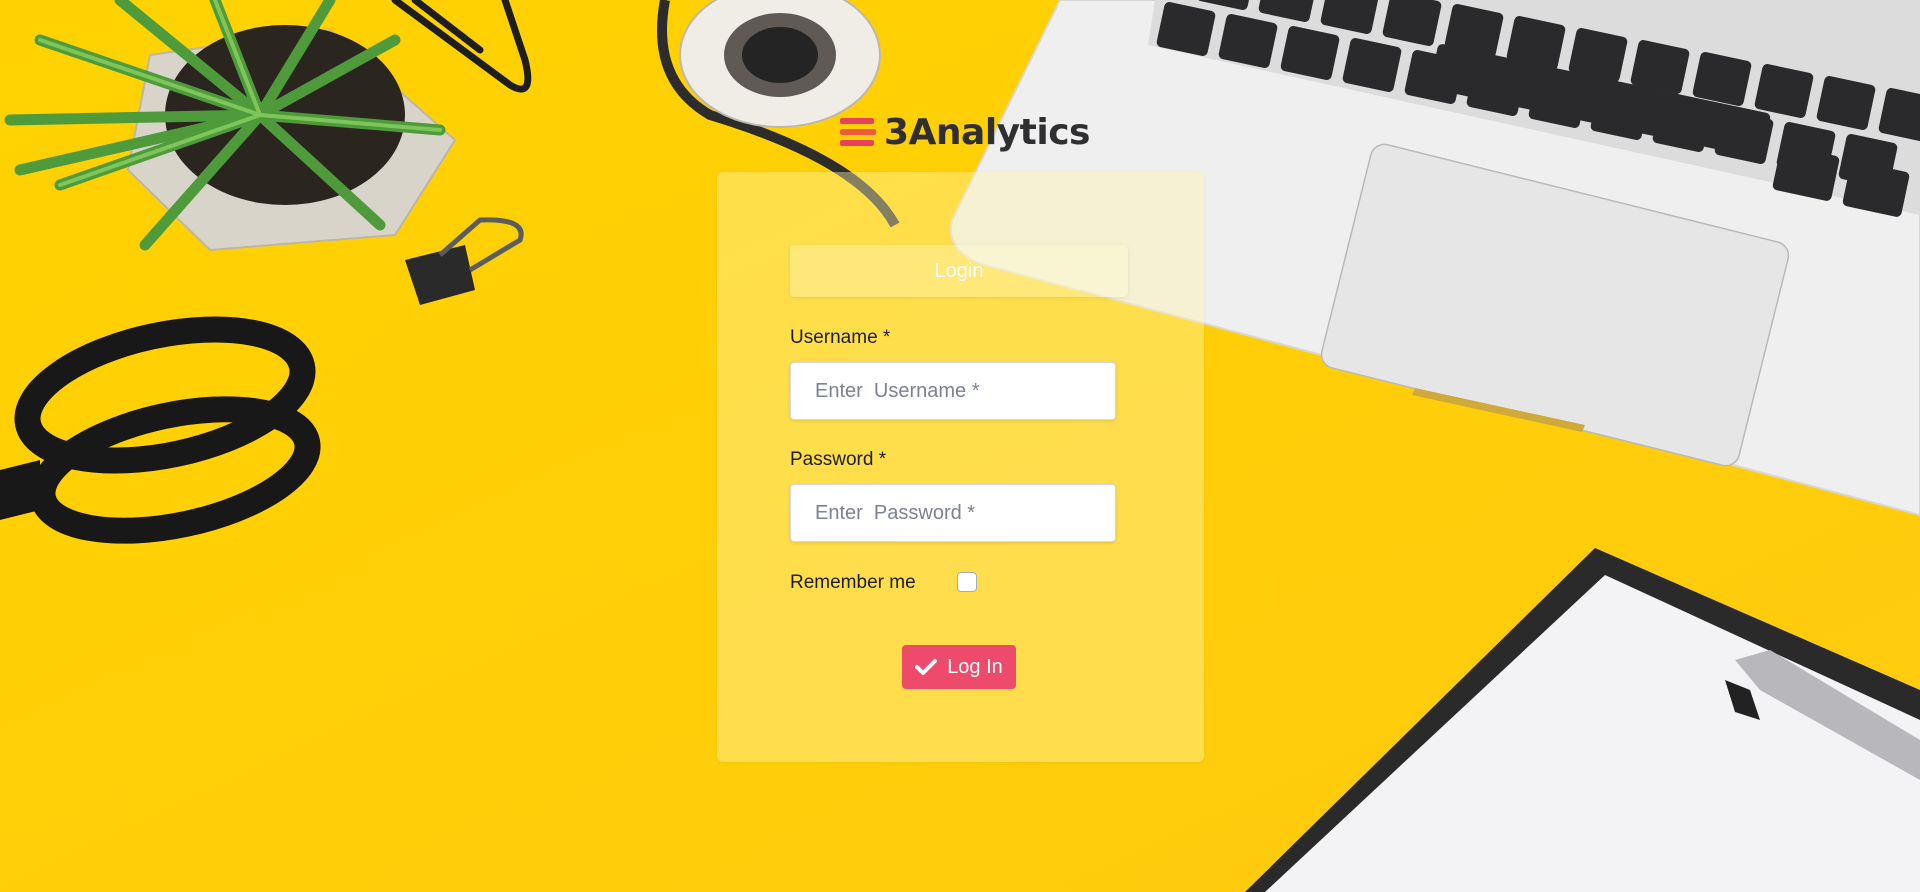 This screenshot has width=1920, height=892. Describe the element at coordinates (853, 582) in the screenshot. I see `remember-me-label: Remember me` at that location.